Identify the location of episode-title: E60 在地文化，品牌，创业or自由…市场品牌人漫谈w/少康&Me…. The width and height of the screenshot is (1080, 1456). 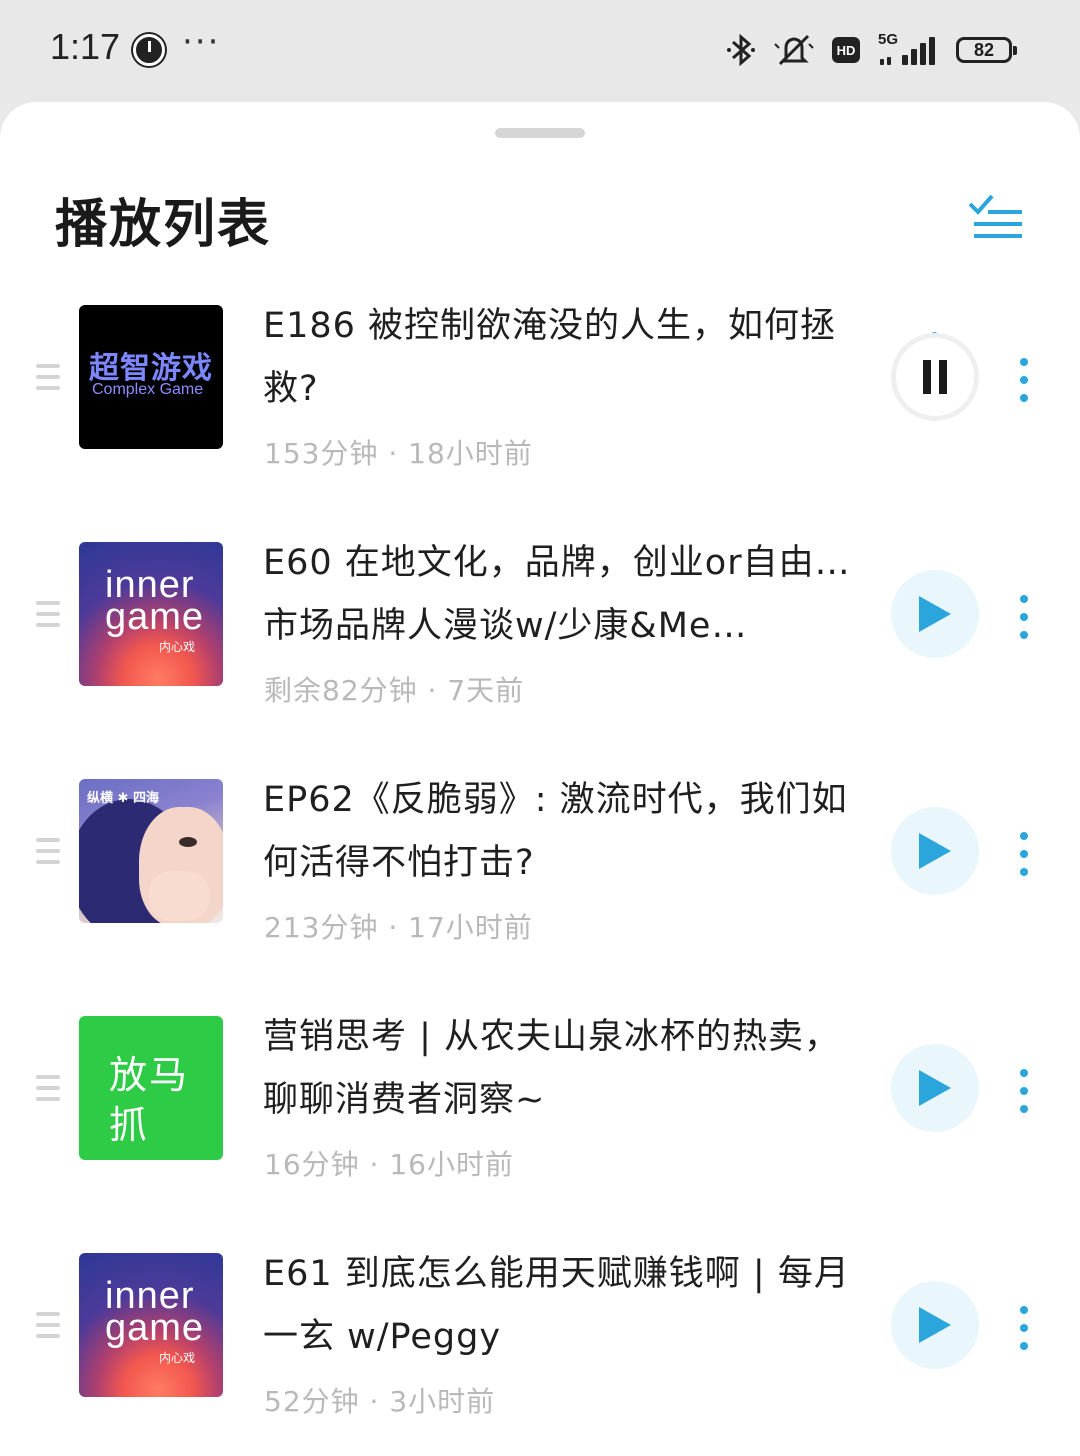
(563, 595).